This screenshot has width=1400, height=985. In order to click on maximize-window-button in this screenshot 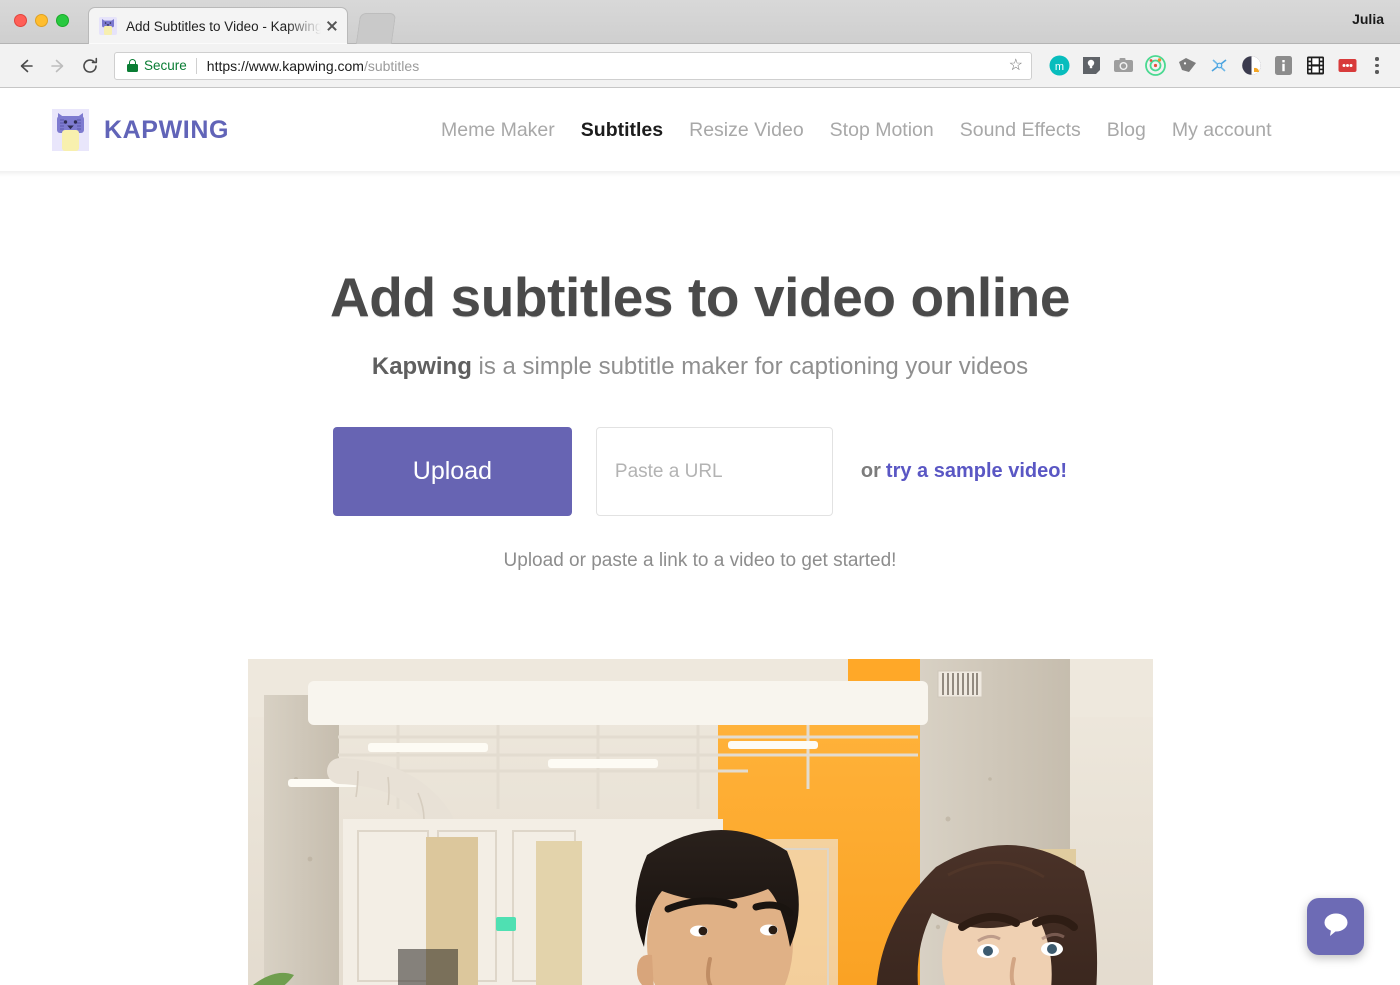, I will do `click(62, 20)`.